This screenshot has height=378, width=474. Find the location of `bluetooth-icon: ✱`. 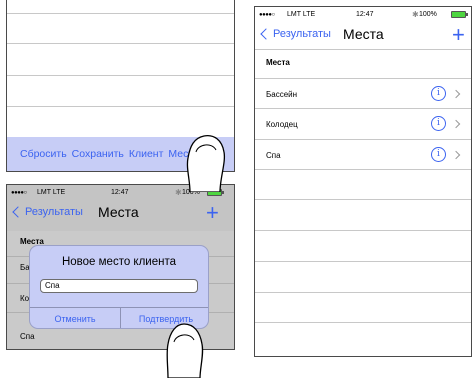

bluetooth-icon: ✱ is located at coordinates (415, 14).